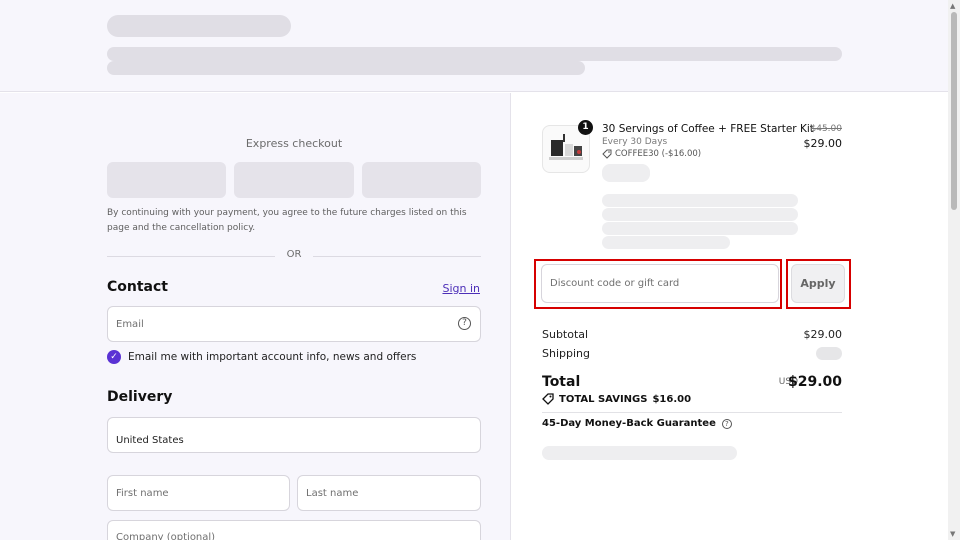 Image resolution: width=960 pixels, height=540 pixels. What do you see at coordinates (615, 283) in the screenshot?
I see `discount-placeholder: Discount code or gift card` at bounding box center [615, 283].